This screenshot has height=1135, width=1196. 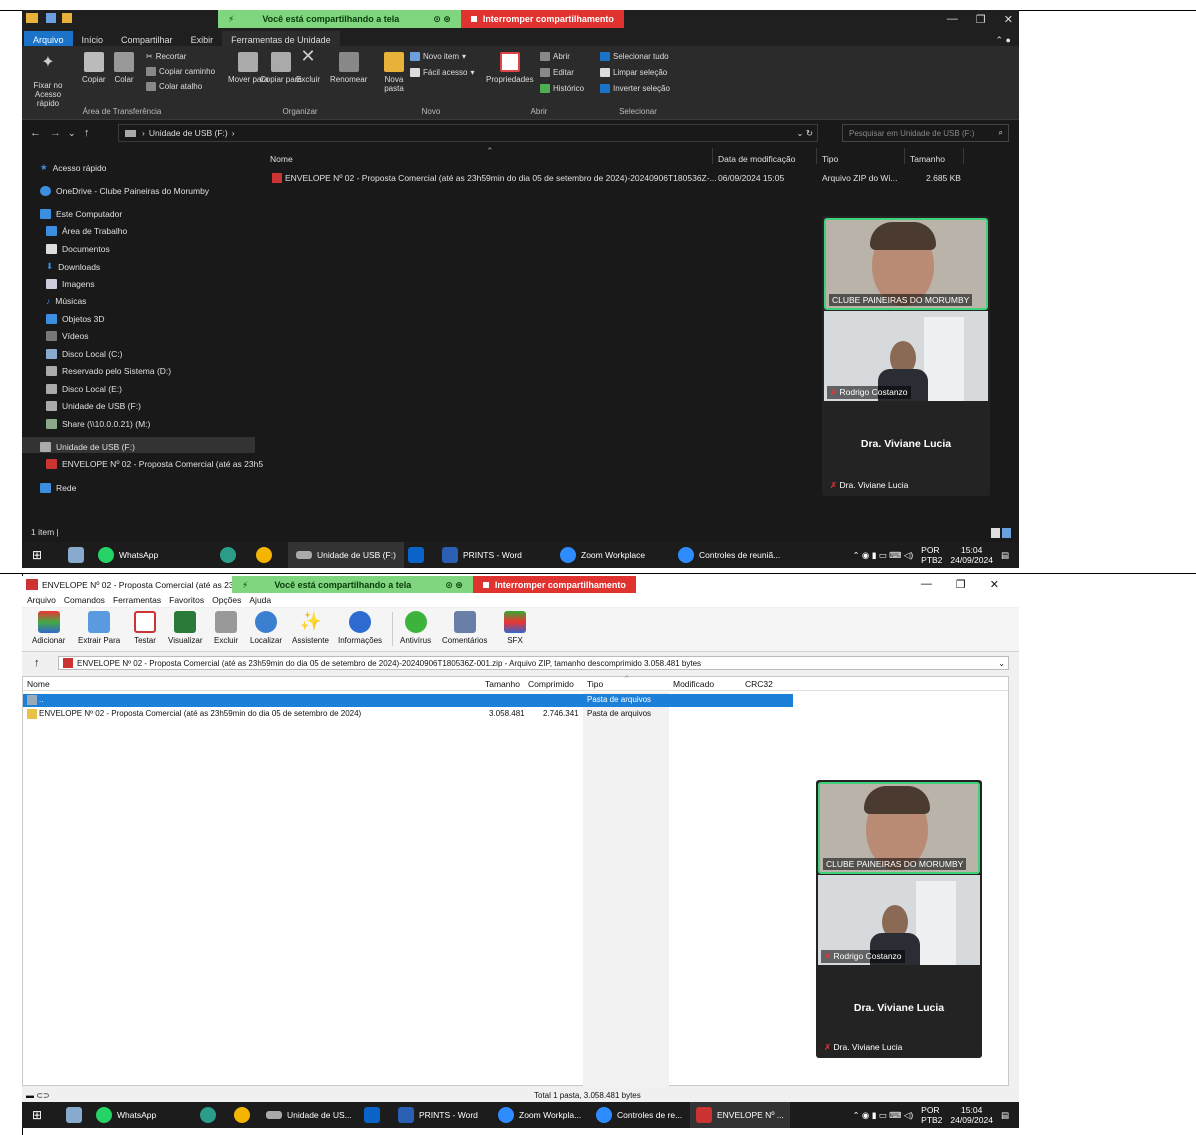 I want to click on start-button: ⊞, so click(x=37, y=555).